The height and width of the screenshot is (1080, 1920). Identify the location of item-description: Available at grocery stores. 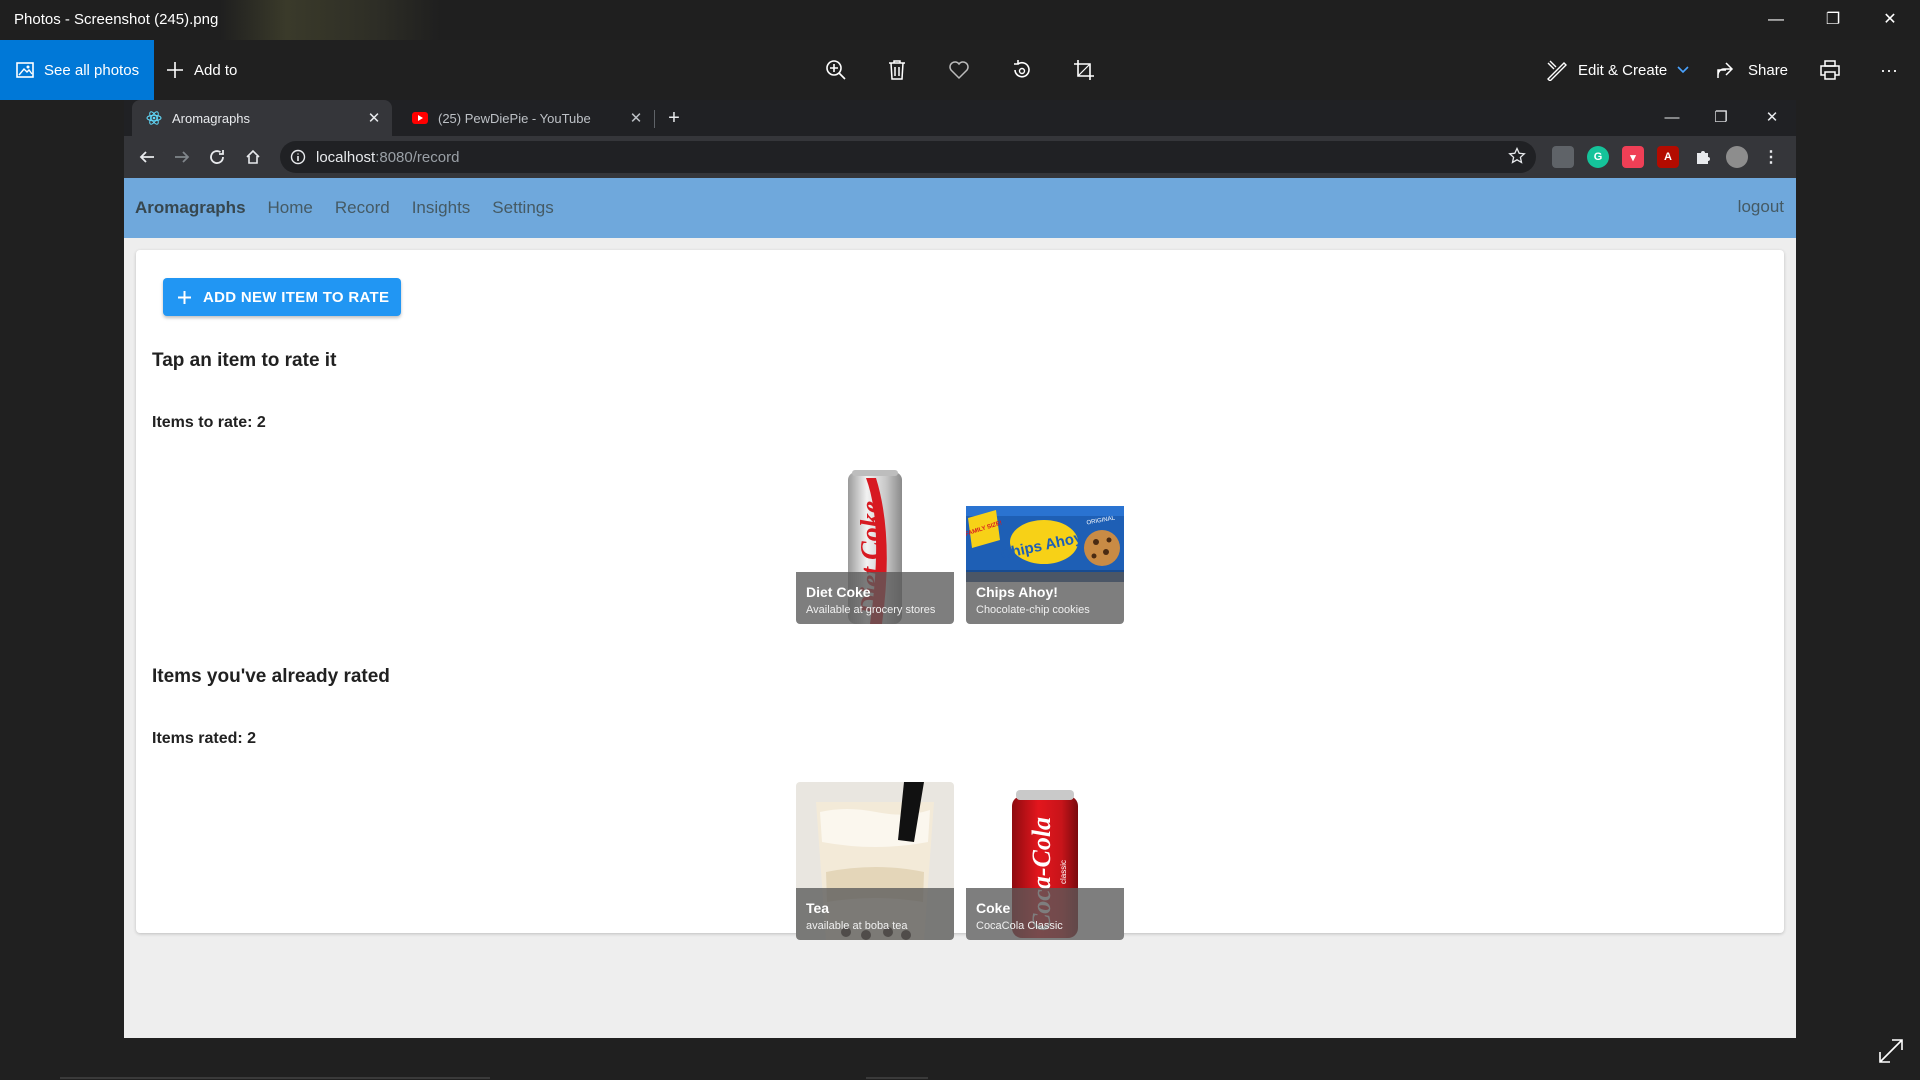
(871, 610).